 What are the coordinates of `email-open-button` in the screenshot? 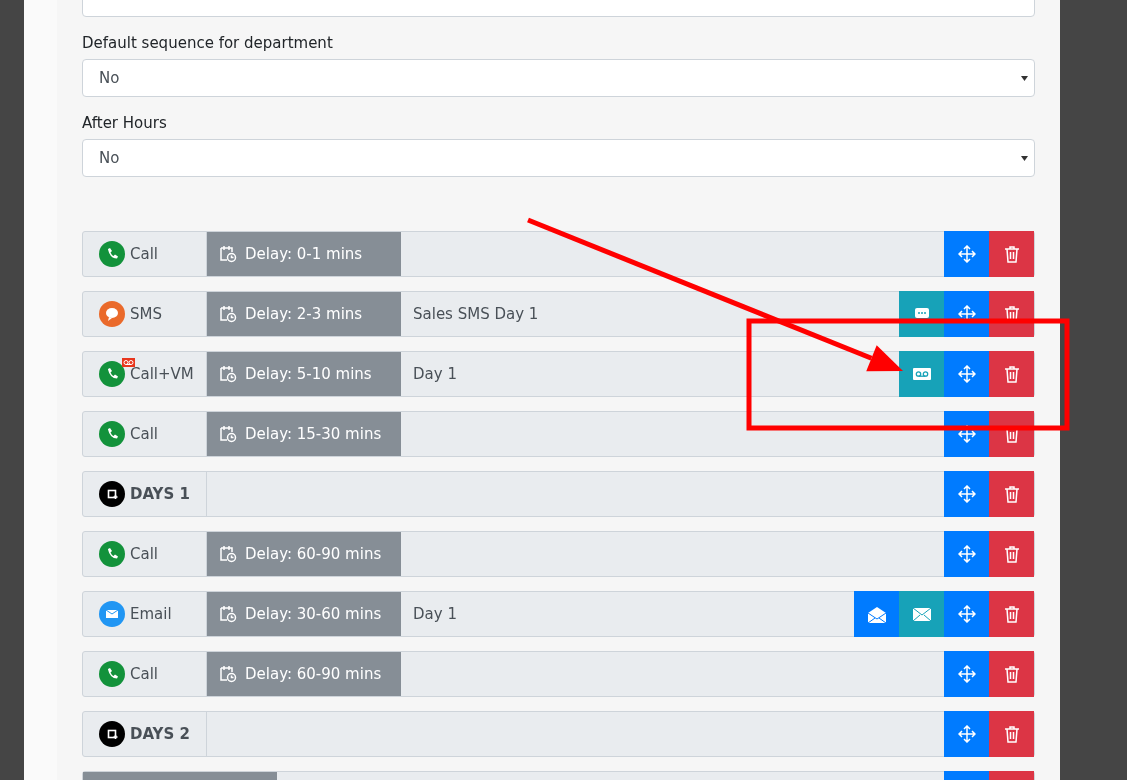 It's located at (876, 614).